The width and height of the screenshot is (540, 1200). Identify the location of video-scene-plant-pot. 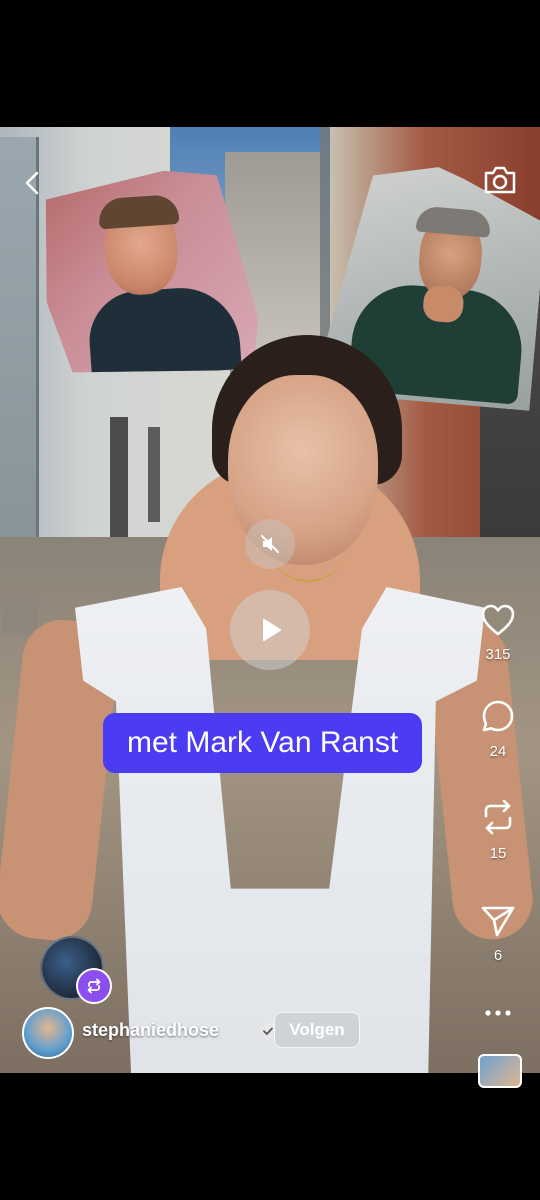
(20, 616).